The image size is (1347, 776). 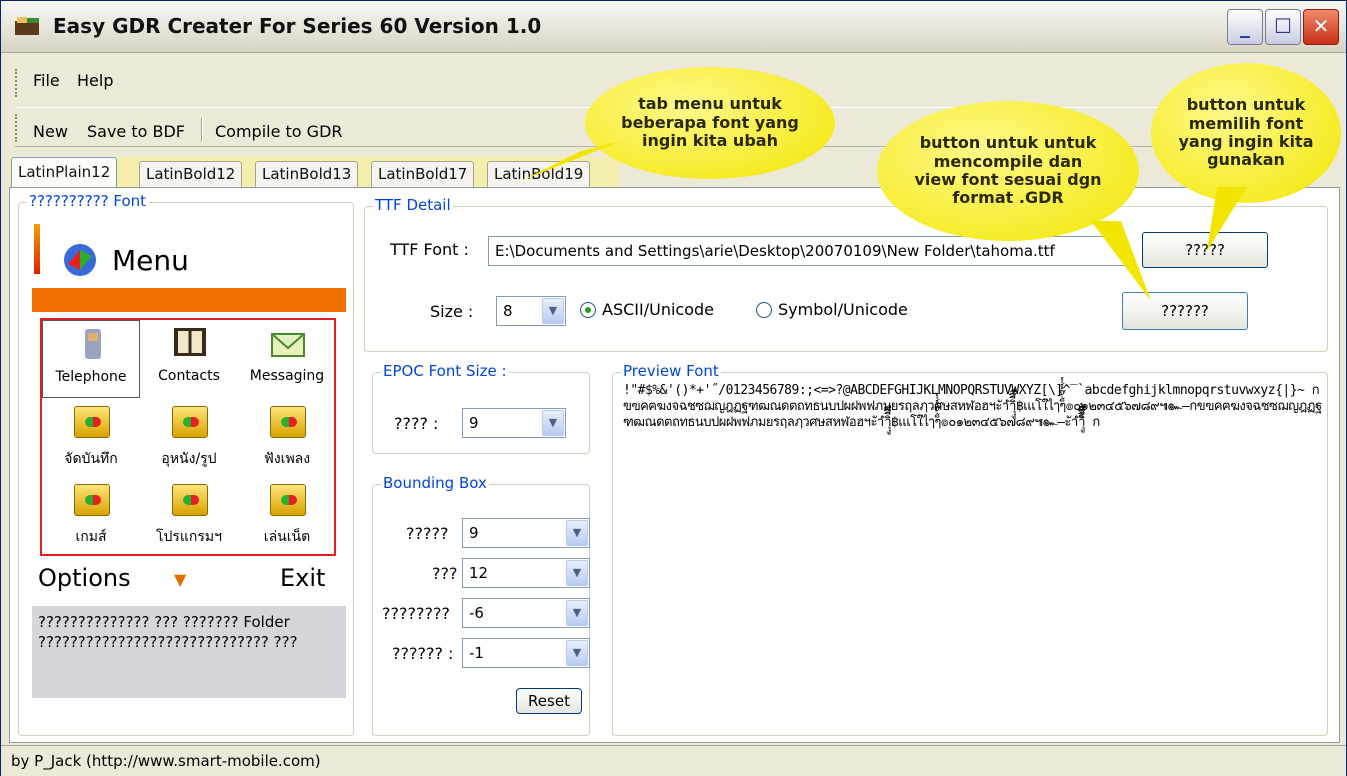 What do you see at coordinates (202, 130) in the screenshot?
I see `toolbar-separator` at bounding box center [202, 130].